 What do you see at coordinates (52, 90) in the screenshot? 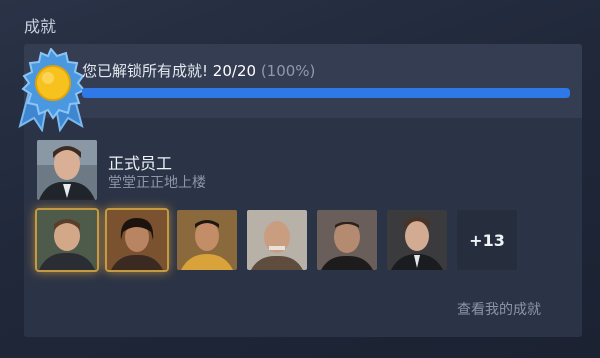
I see `achievement-badge-icon` at bounding box center [52, 90].